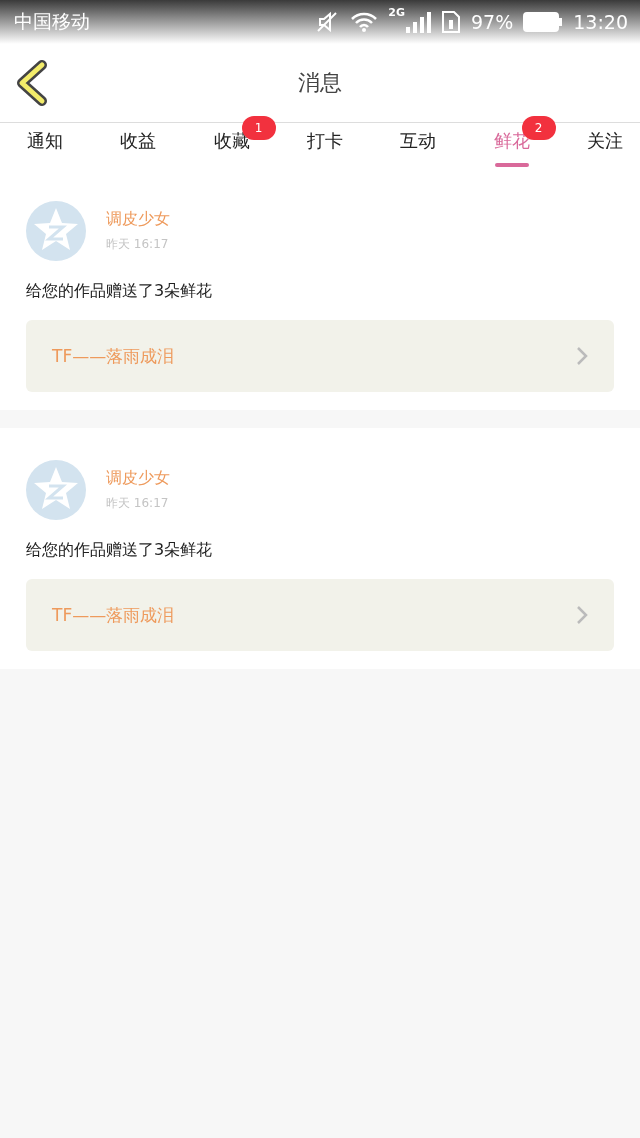  Describe the element at coordinates (364, 22) in the screenshot. I see `wifi-icon` at that location.